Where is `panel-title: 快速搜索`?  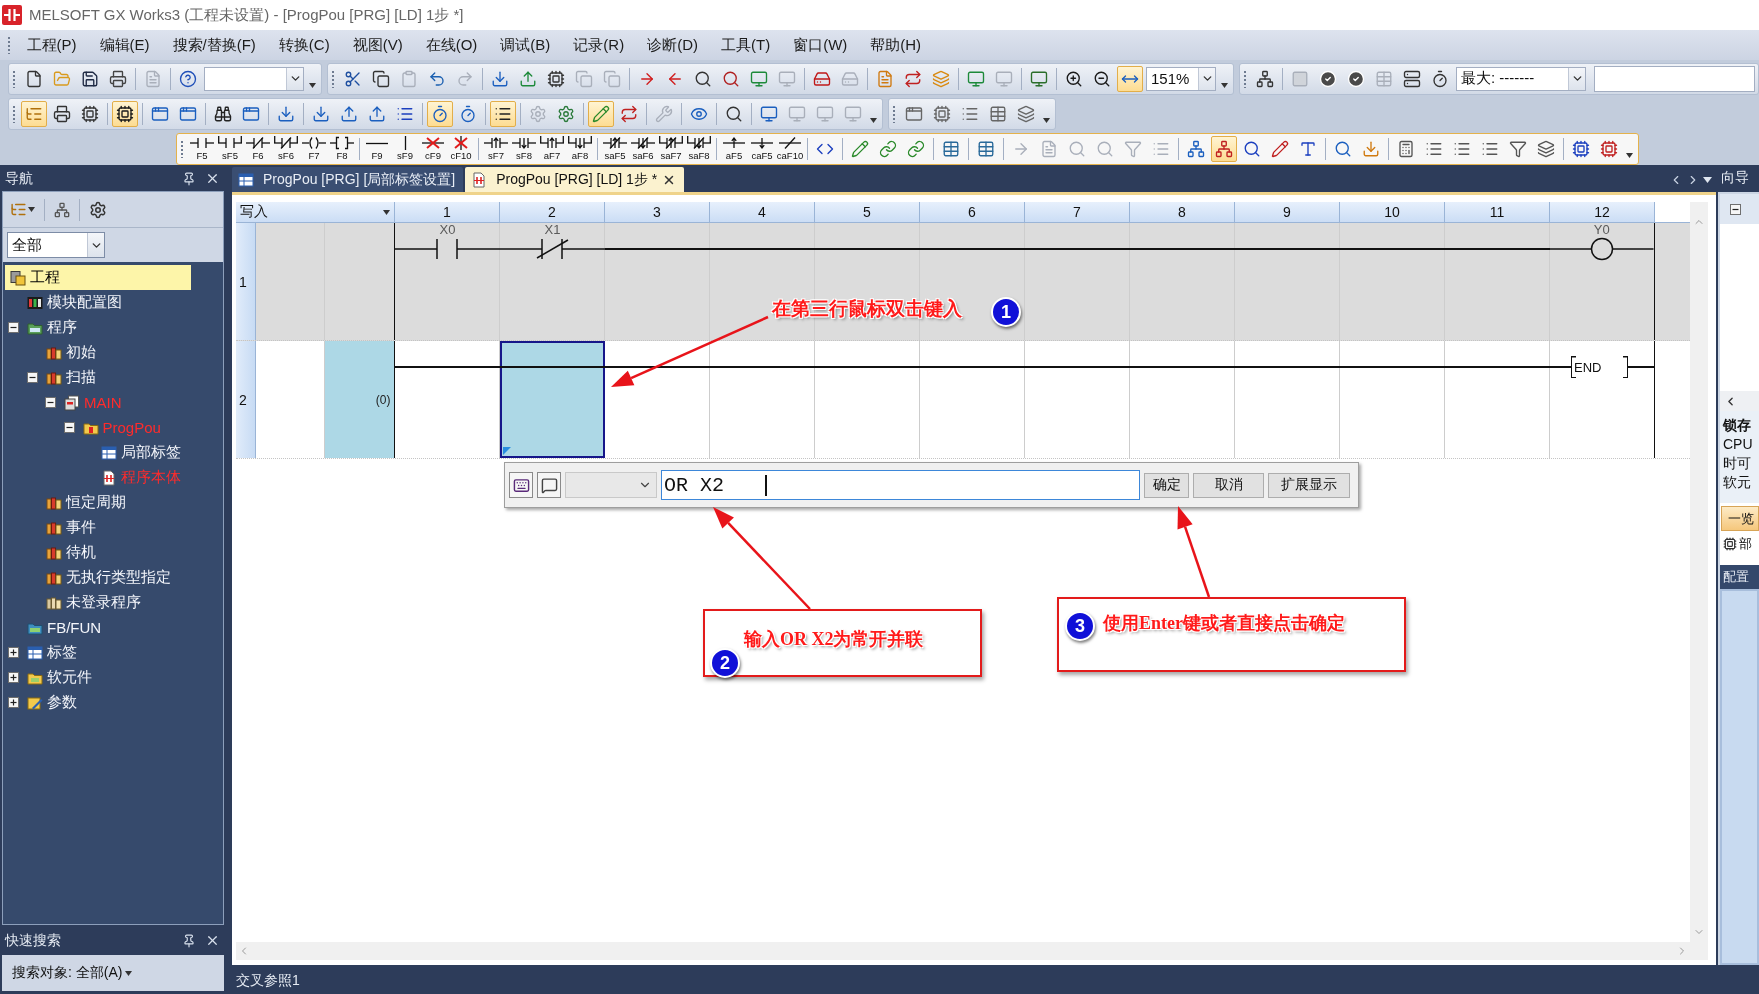 panel-title: 快速搜索 is located at coordinates (33, 940).